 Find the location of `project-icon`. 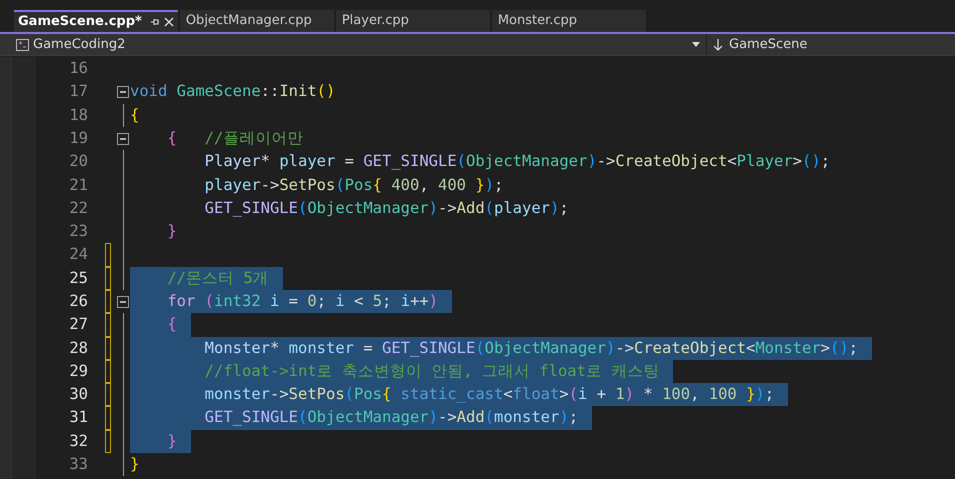

project-icon is located at coordinates (22, 44).